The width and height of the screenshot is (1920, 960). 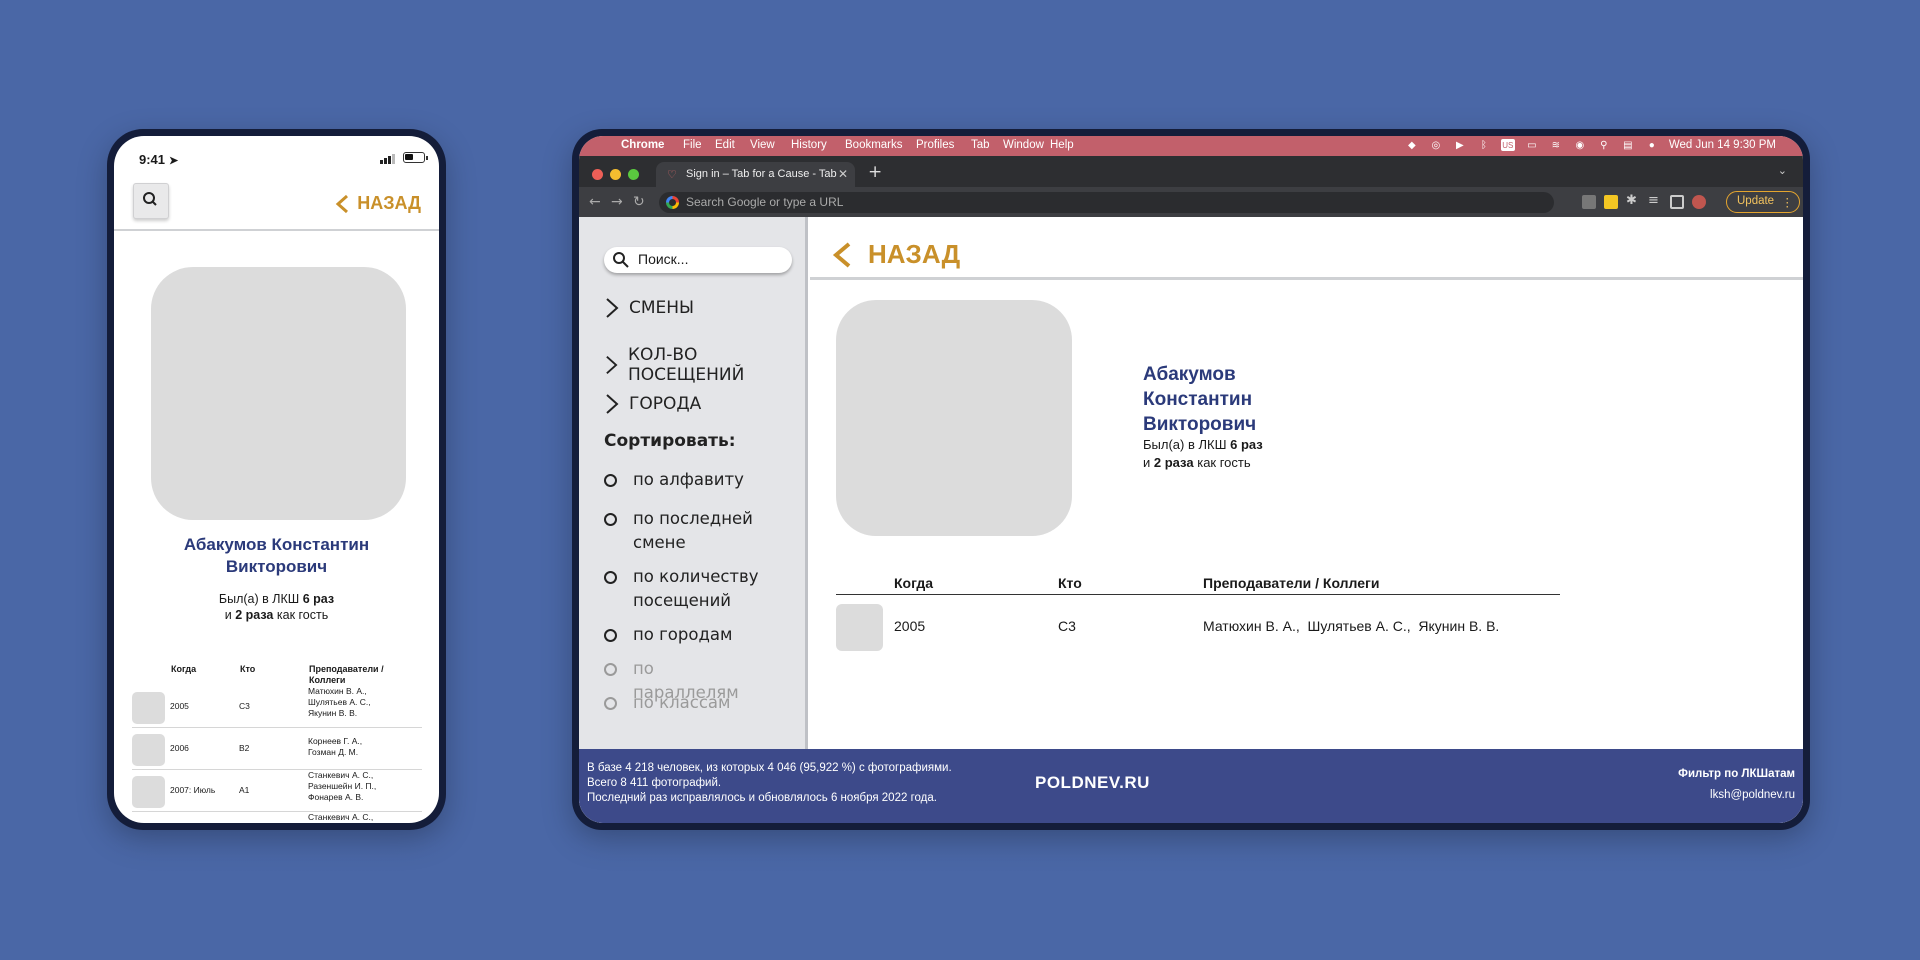 What do you see at coordinates (1198, 594) in the screenshot?
I see `table-divider` at bounding box center [1198, 594].